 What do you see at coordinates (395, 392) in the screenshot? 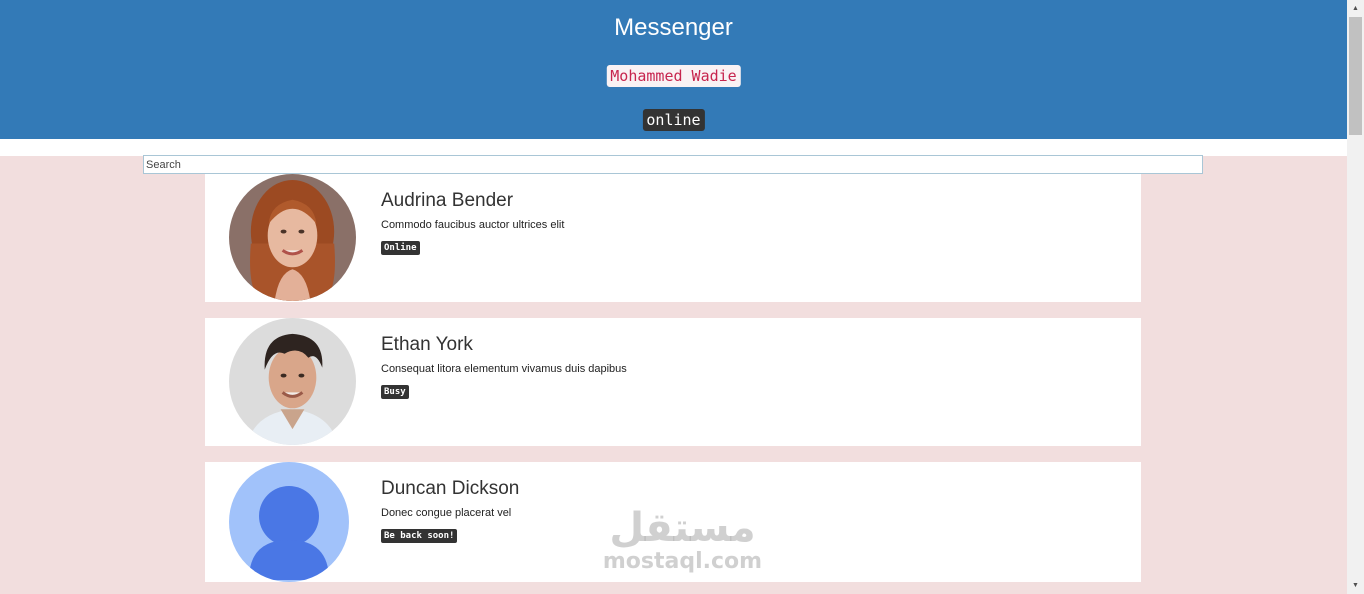
I see `contact-status-badge: Busy` at bounding box center [395, 392].